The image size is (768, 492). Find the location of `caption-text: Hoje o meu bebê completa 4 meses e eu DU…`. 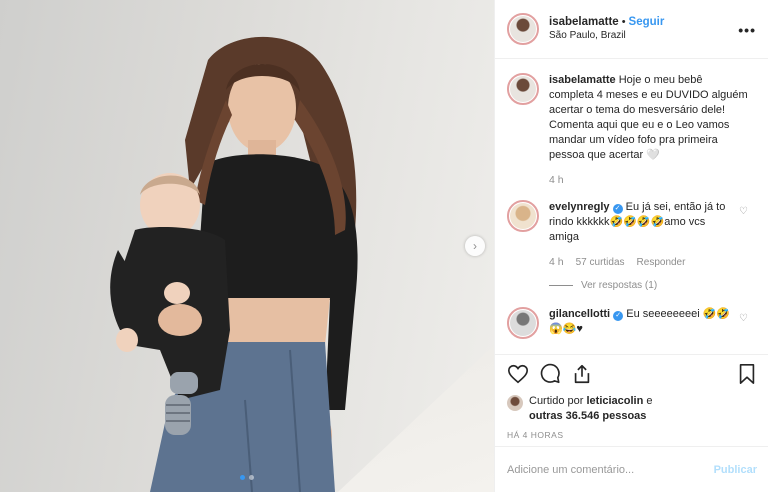

caption-text: Hoje o meu bebê completa 4 meses e eu DU… is located at coordinates (648, 117).